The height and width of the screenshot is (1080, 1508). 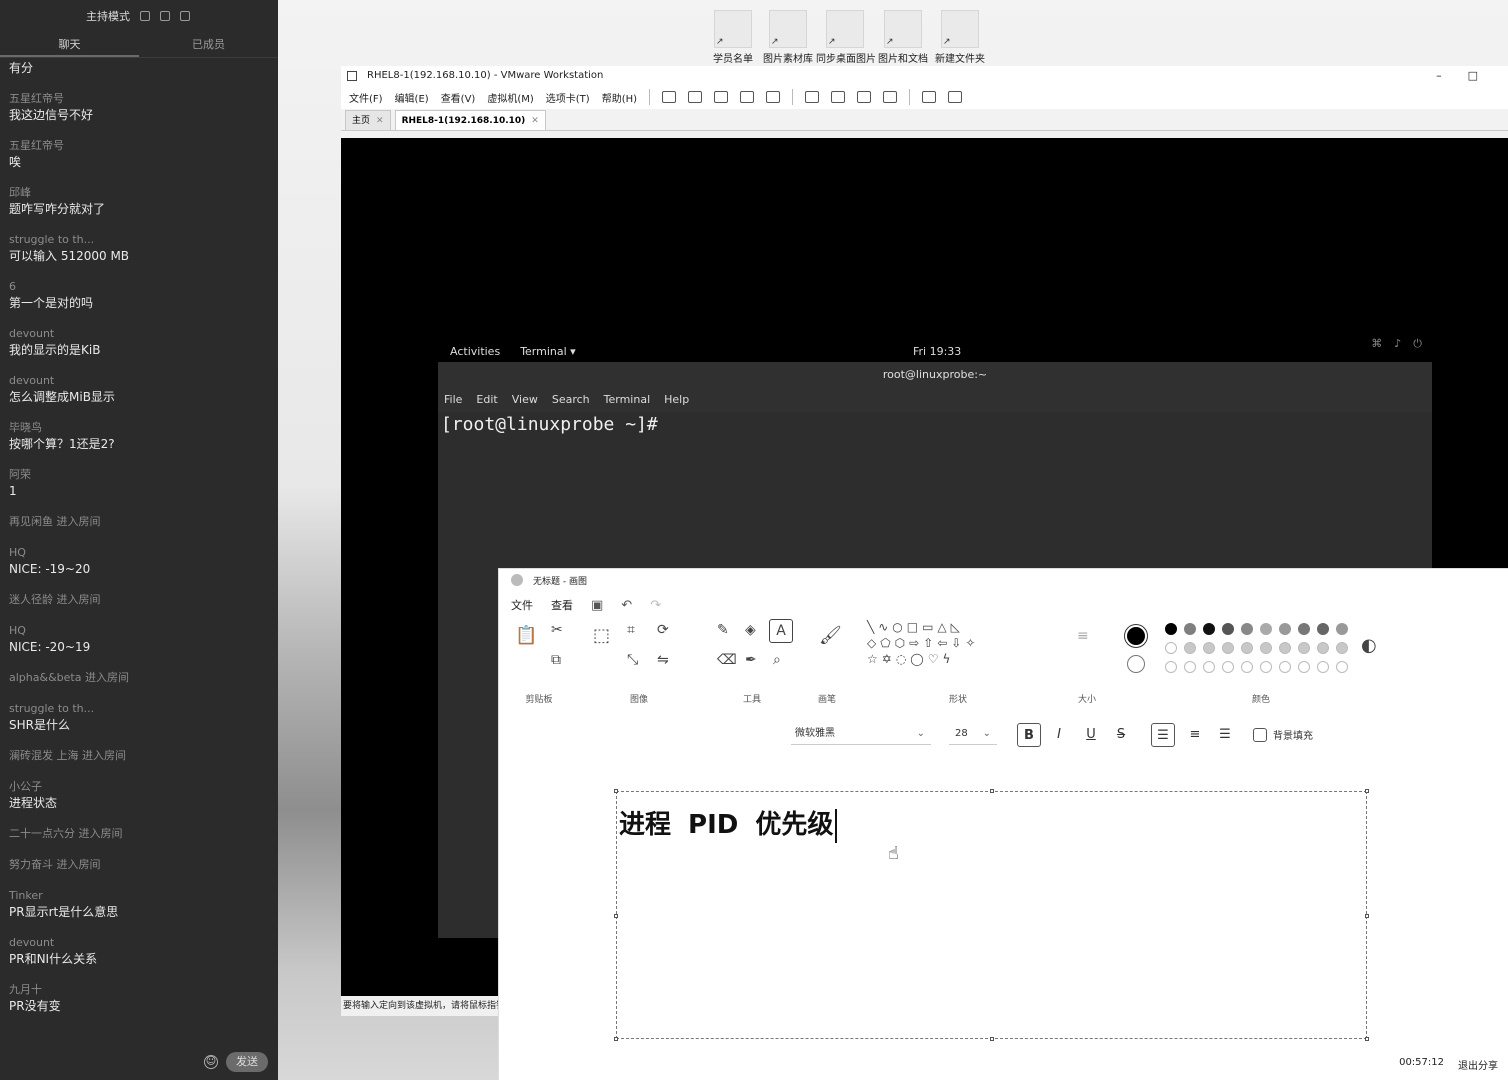 I want to click on select-icon: ⬚, so click(x=601, y=636).